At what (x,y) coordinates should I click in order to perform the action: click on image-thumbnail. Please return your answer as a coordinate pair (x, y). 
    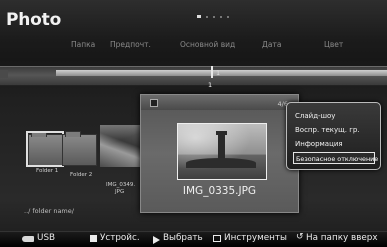
    Looking at the image, I should click on (121, 146).